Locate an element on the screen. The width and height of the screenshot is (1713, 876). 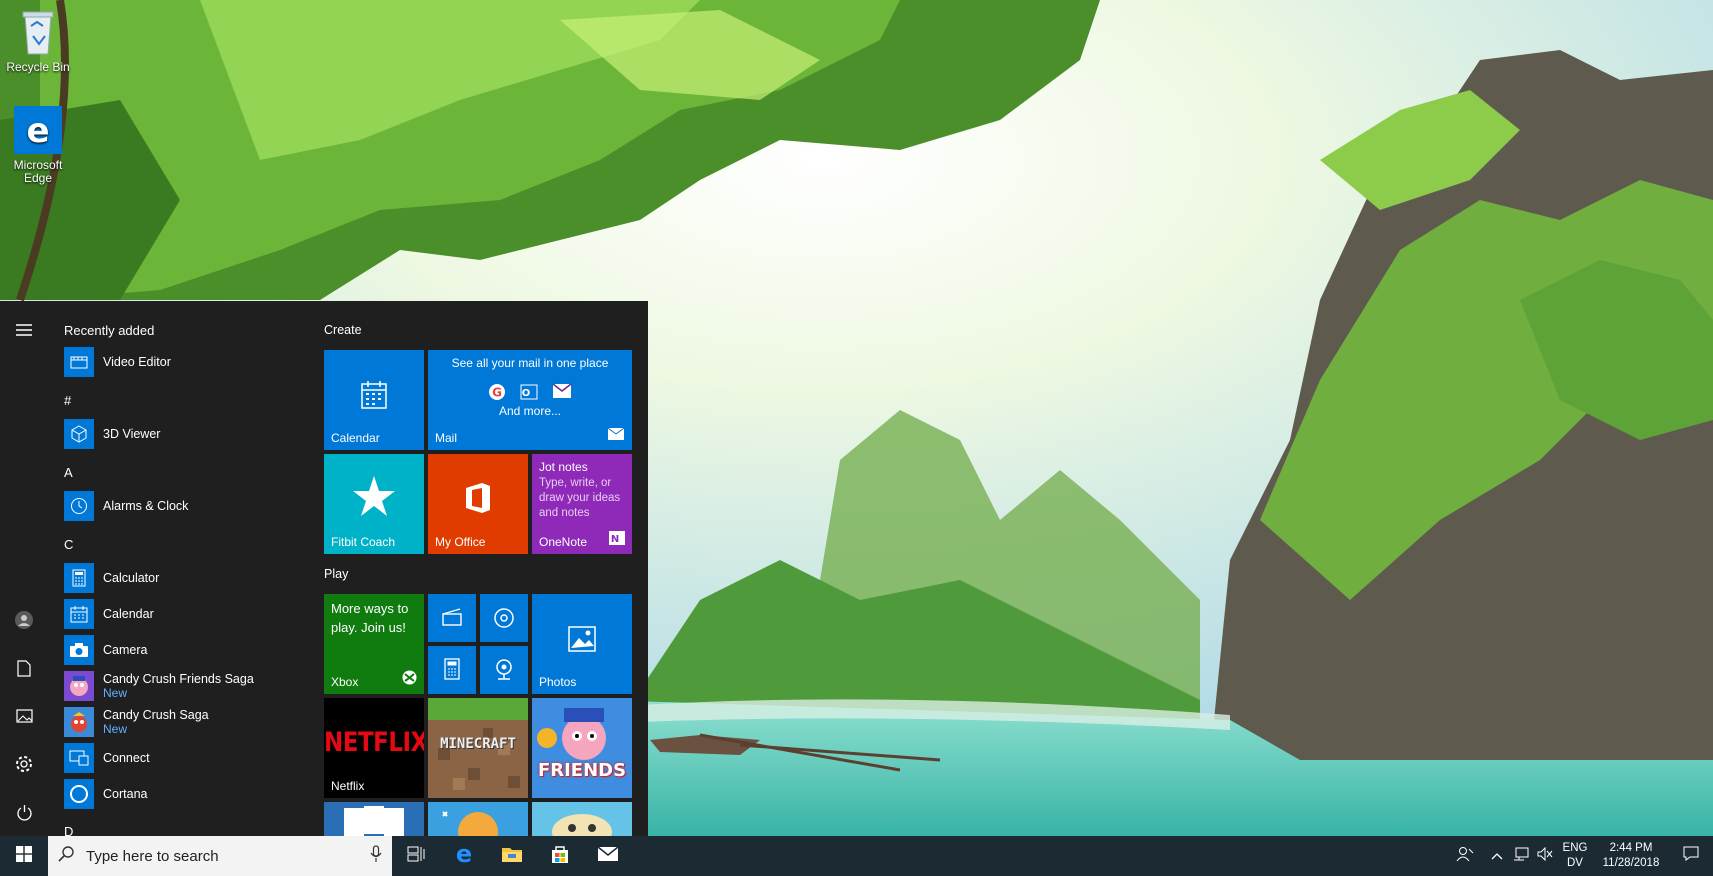
group-header-create: Create is located at coordinates (343, 330).